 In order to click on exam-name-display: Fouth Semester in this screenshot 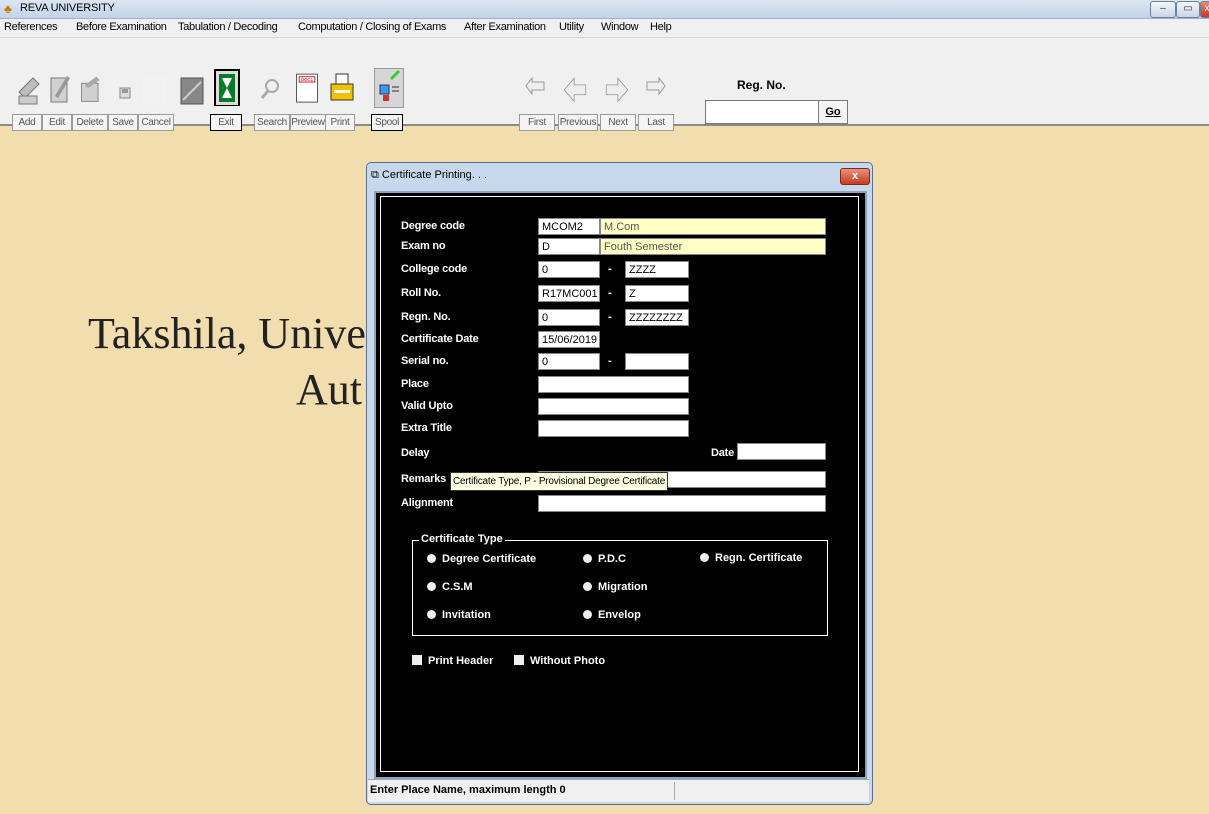, I will do `click(713, 246)`.